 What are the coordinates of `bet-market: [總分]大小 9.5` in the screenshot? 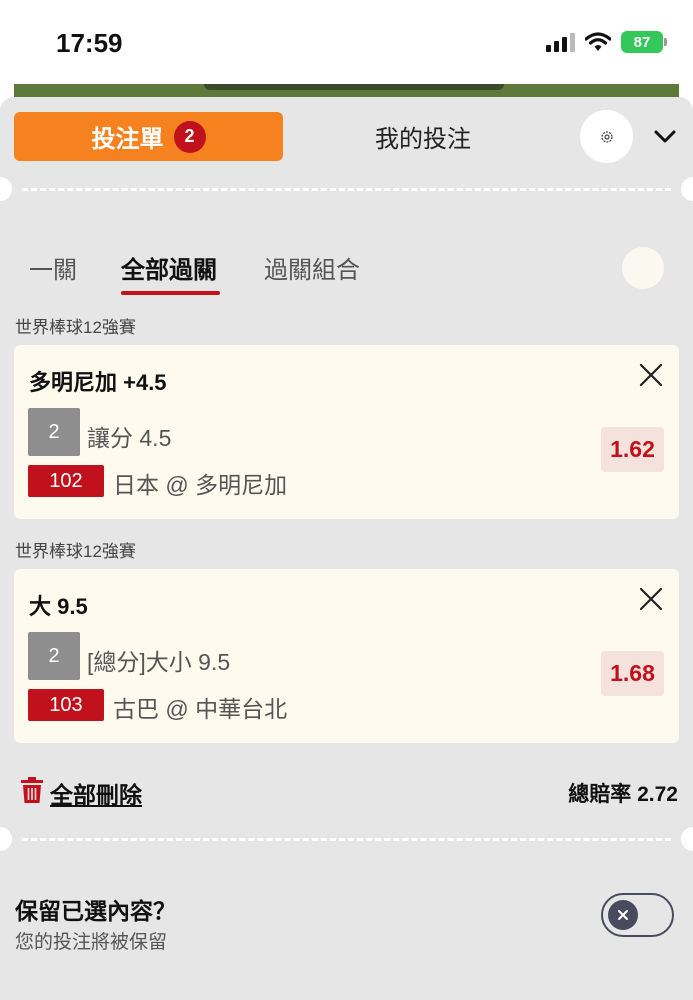 It's located at (159, 662).